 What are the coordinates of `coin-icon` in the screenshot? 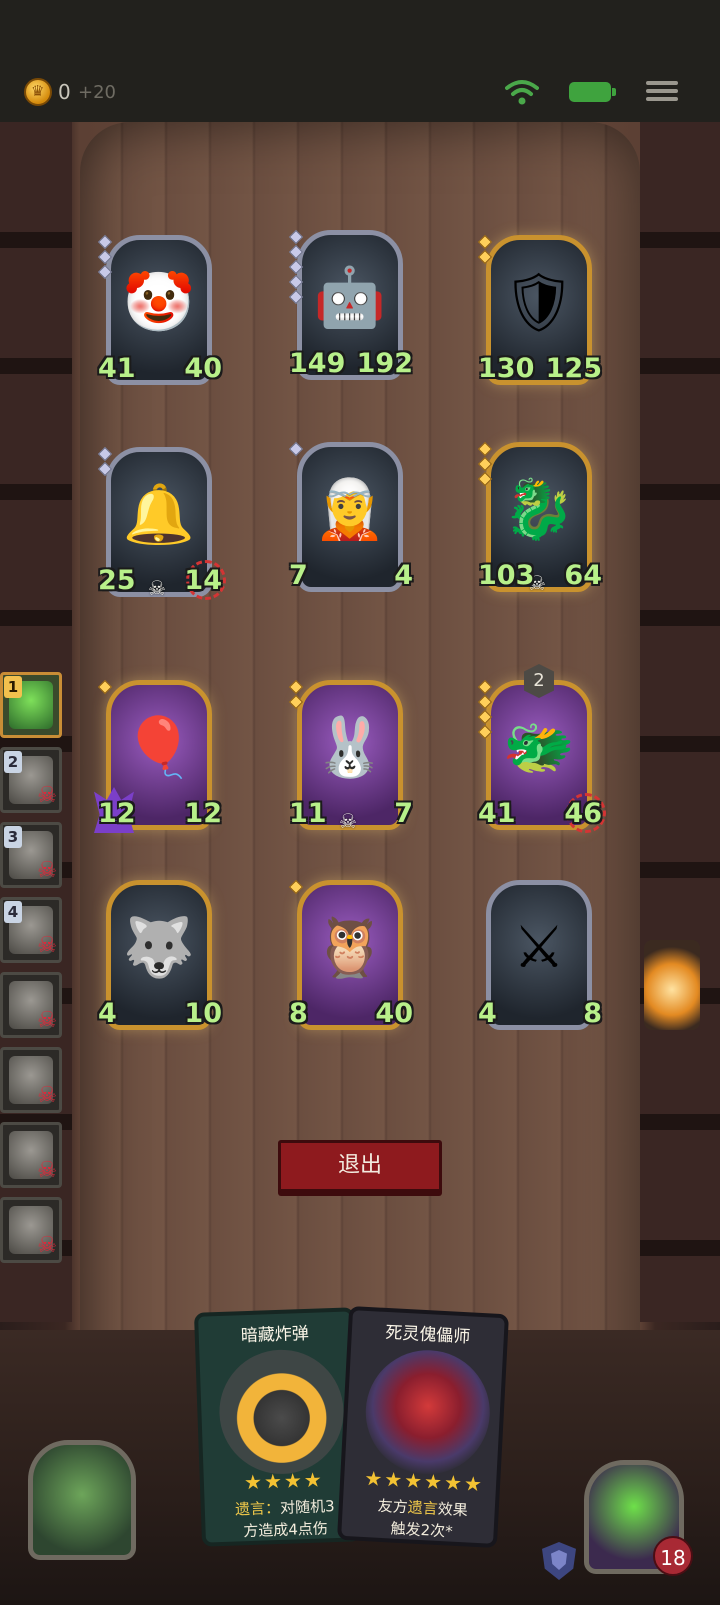 It's located at (38, 92).